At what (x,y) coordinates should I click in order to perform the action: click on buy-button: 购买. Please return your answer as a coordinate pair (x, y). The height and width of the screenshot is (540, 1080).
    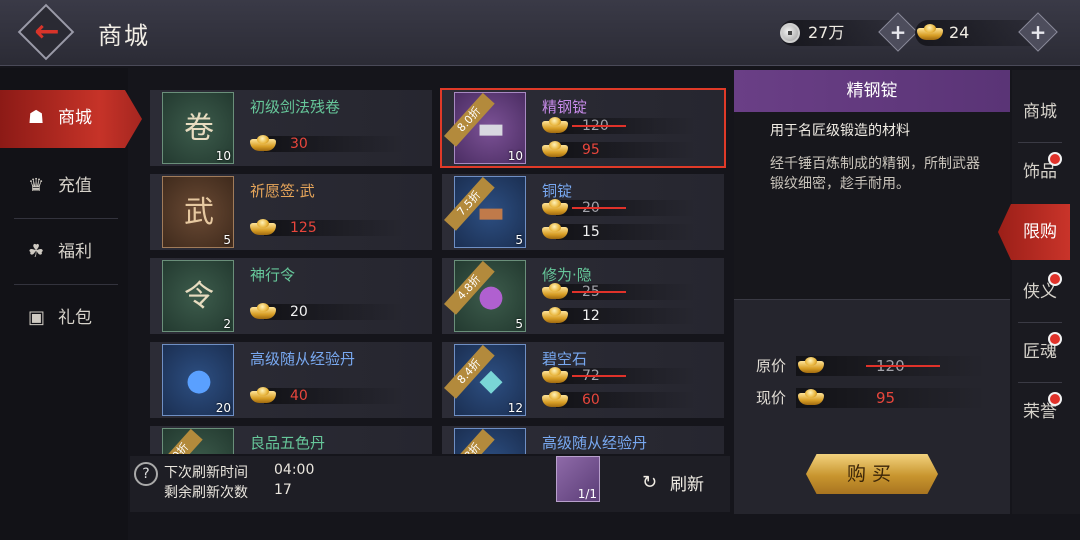
    Looking at the image, I should click on (872, 474).